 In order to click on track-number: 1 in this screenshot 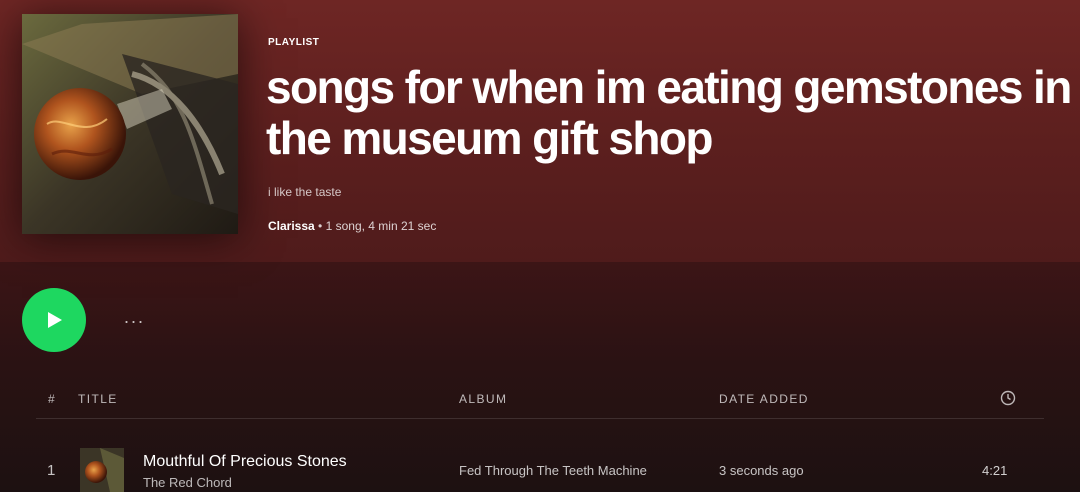, I will do `click(51, 470)`.